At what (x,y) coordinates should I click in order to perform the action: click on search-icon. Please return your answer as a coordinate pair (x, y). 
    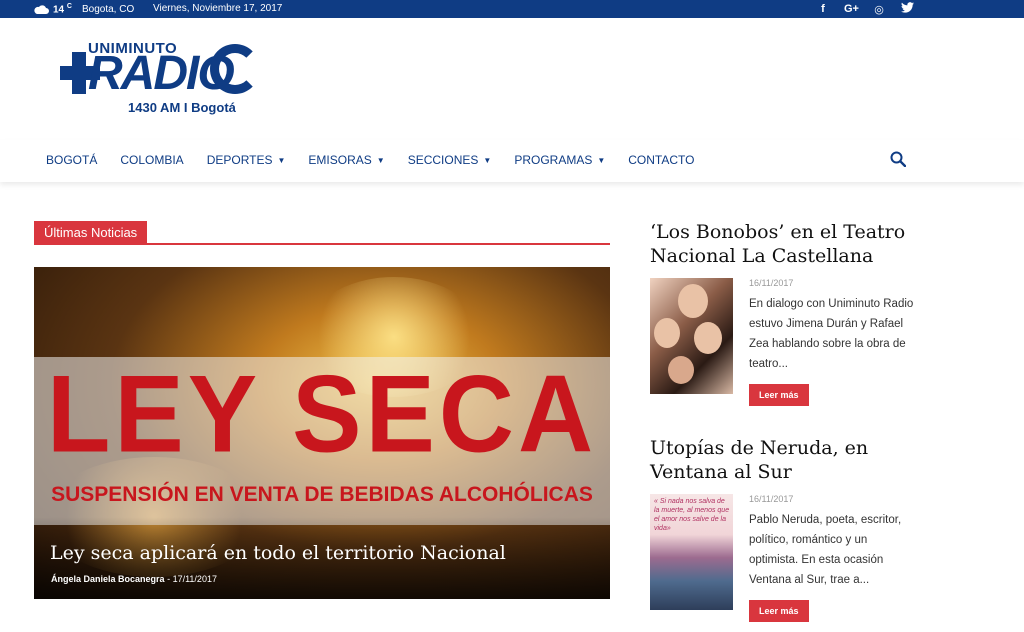
    Looking at the image, I should click on (898, 159).